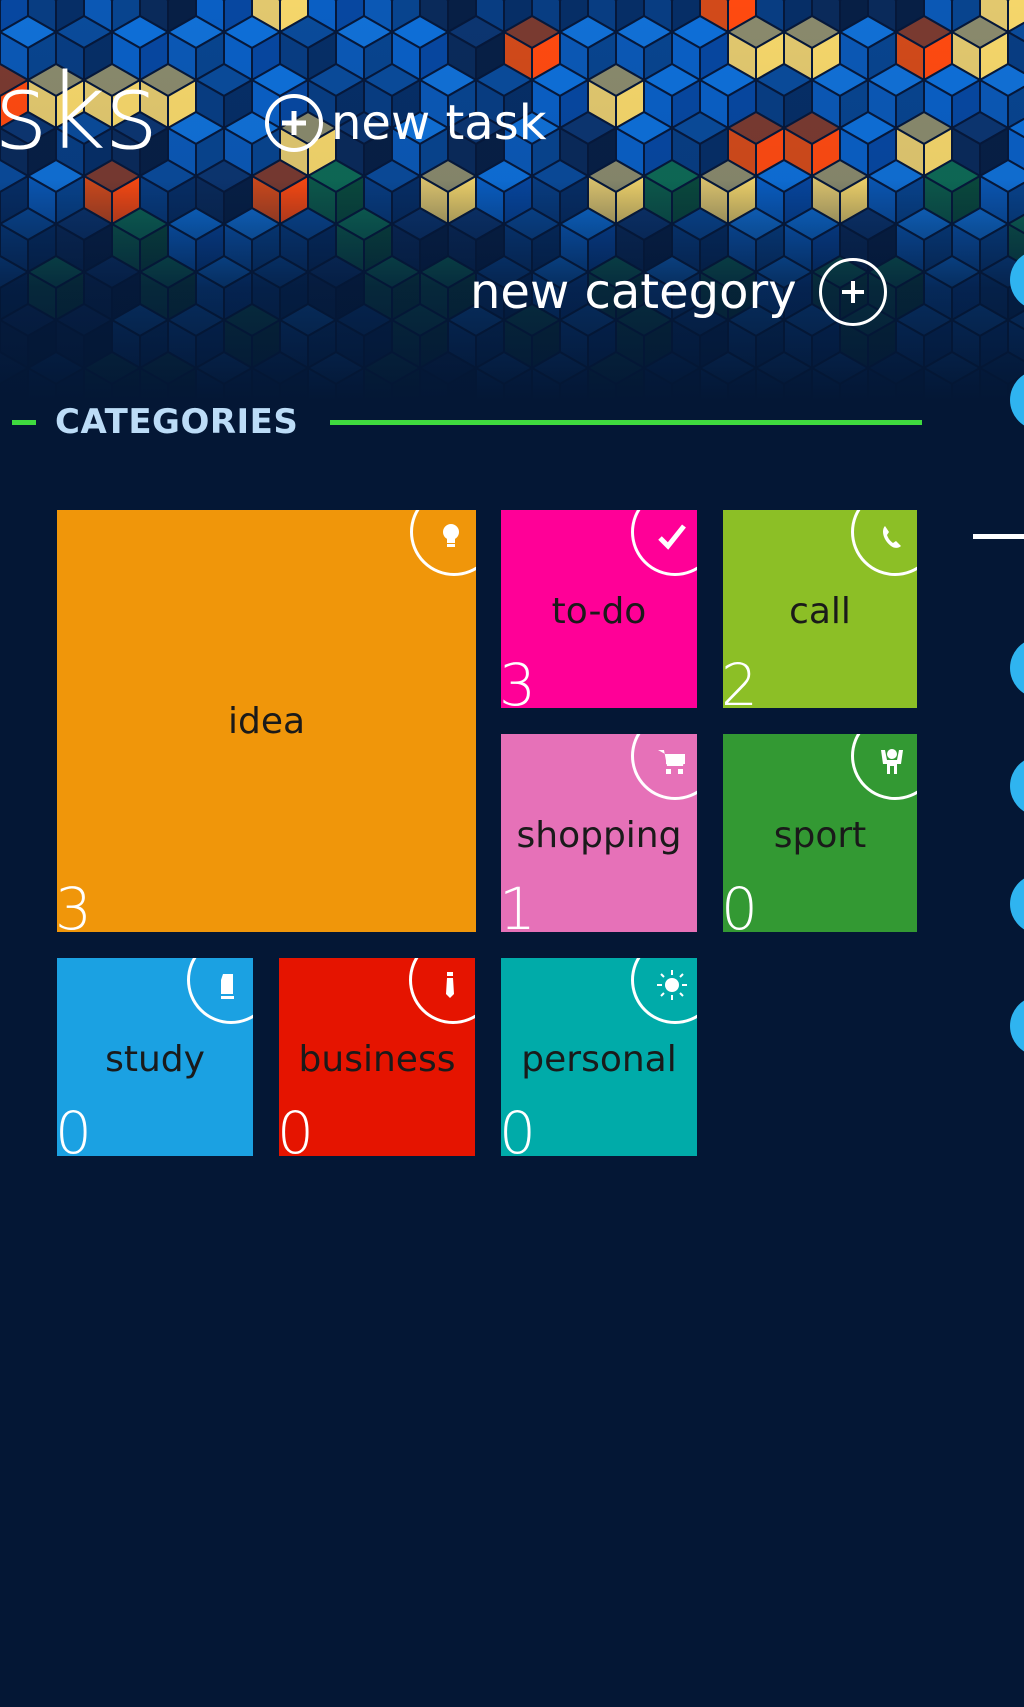  I want to click on tile-name: to-do, so click(599, 611).